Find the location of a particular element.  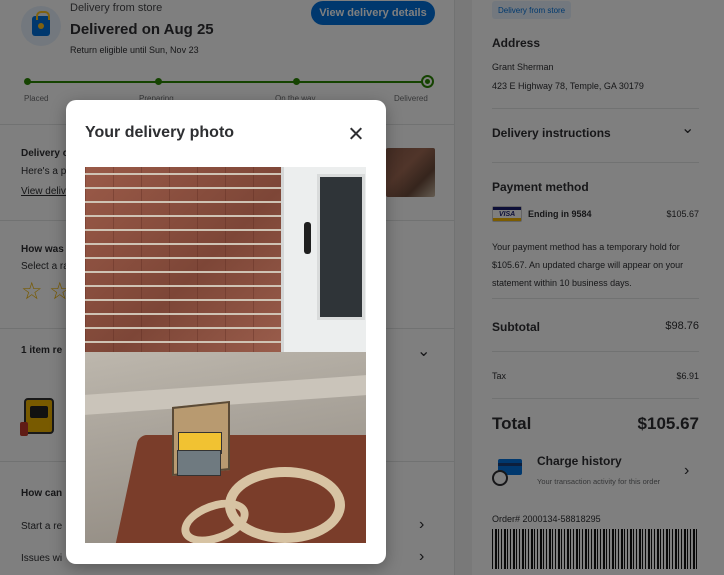

photo-door-handle is located at coordinates (307, 238).